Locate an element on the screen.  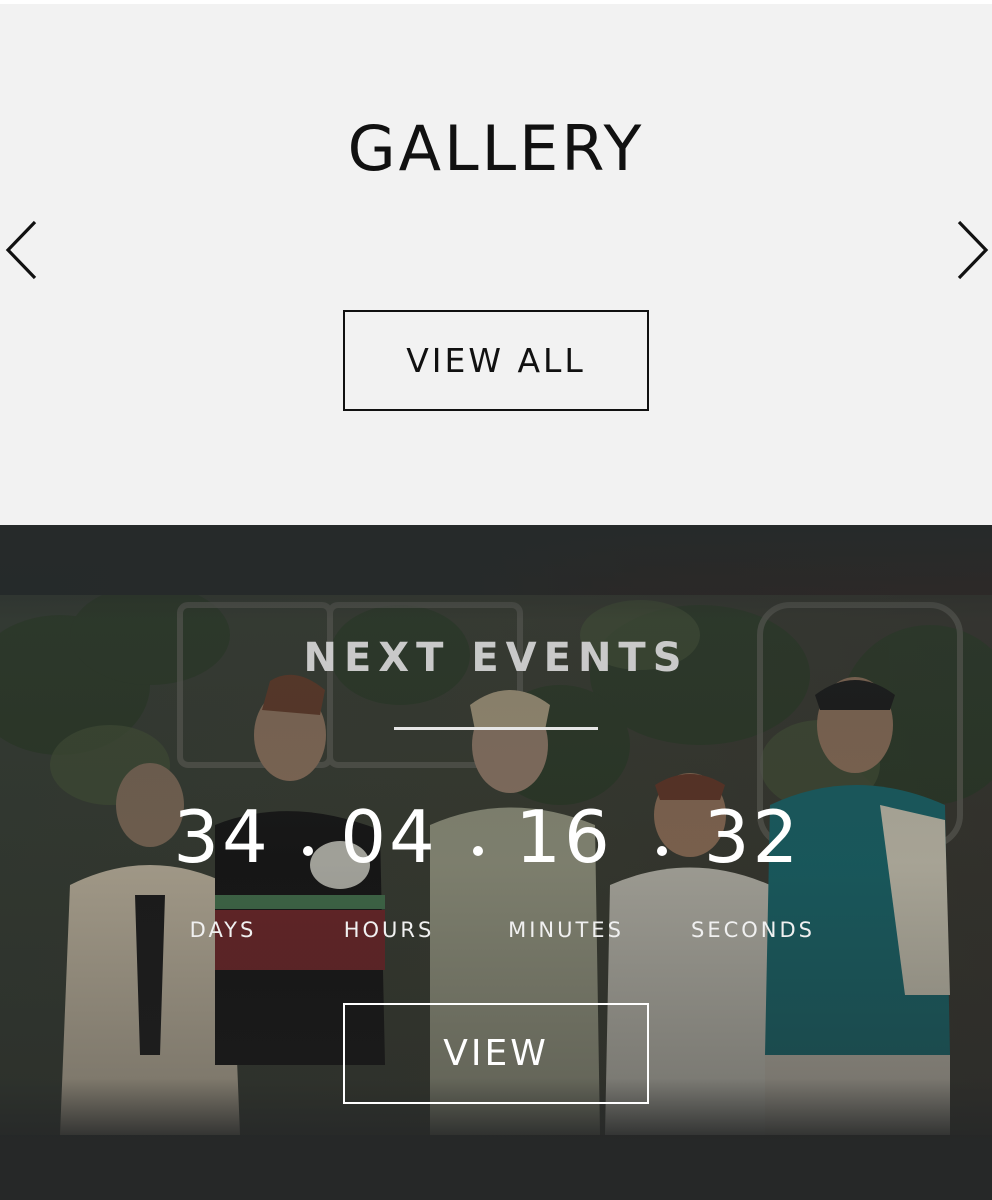
countdown-days-value: 34 is located at coordinates (222, 837).